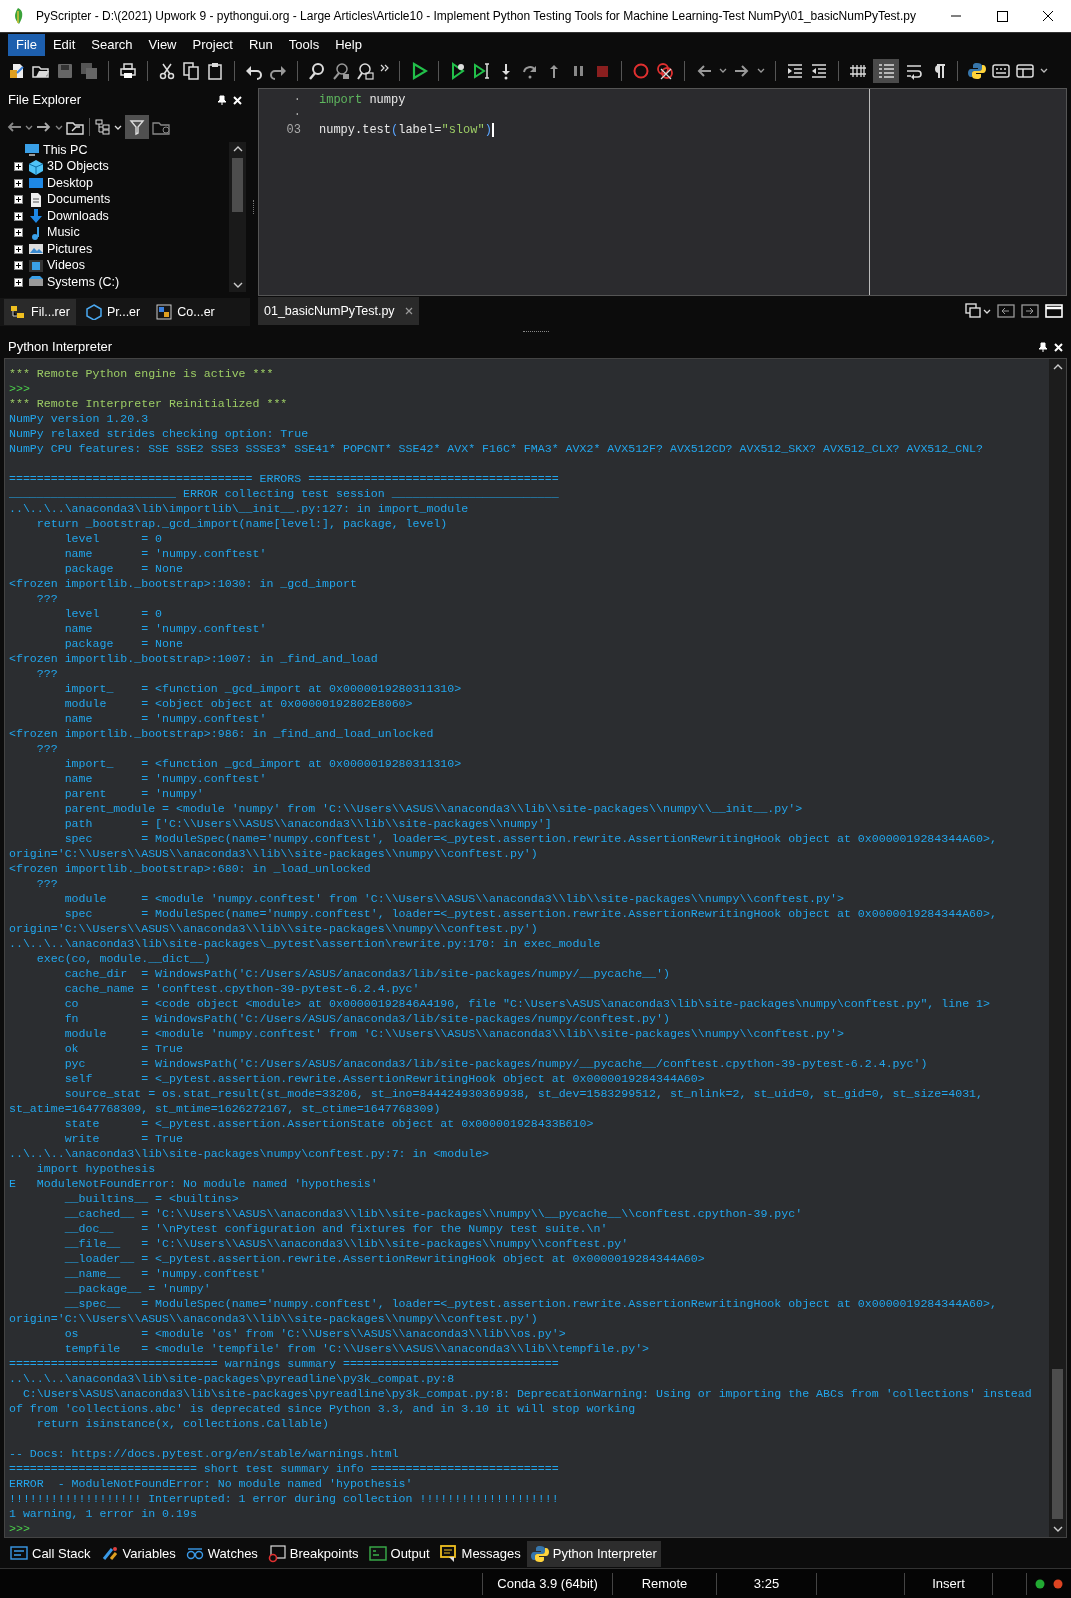 This screenshot has width=1071, height=1598. I want to click on console-line: ???, so click(46, 673).